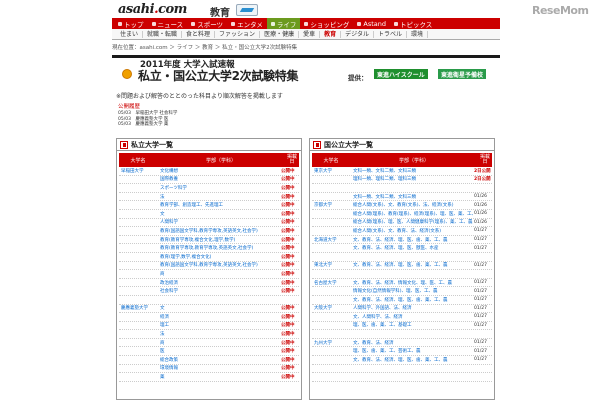 This screenshot has width=610, height=400. What do you see at coordinates (219, 360) in the screenshot?
I see `department-link: 総合政策` at bounding box center [219, 360].